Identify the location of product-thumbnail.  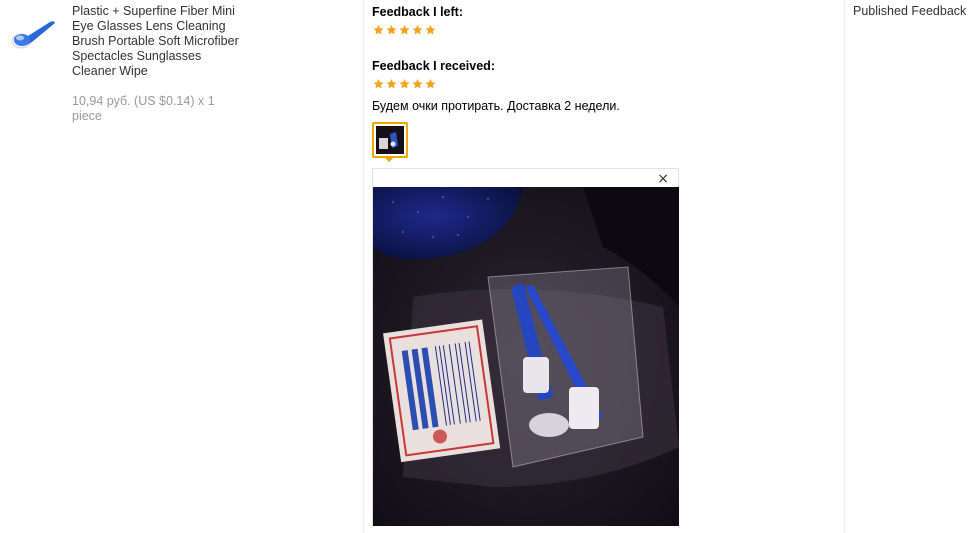
(33, 32).